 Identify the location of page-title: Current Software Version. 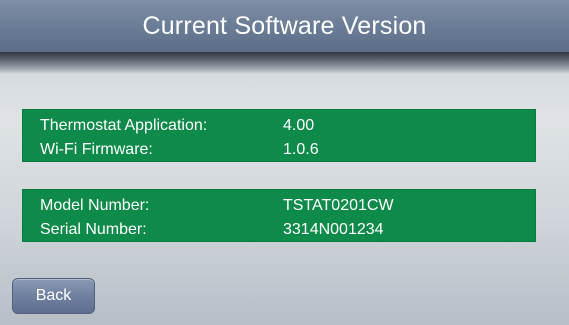
(284, 25).